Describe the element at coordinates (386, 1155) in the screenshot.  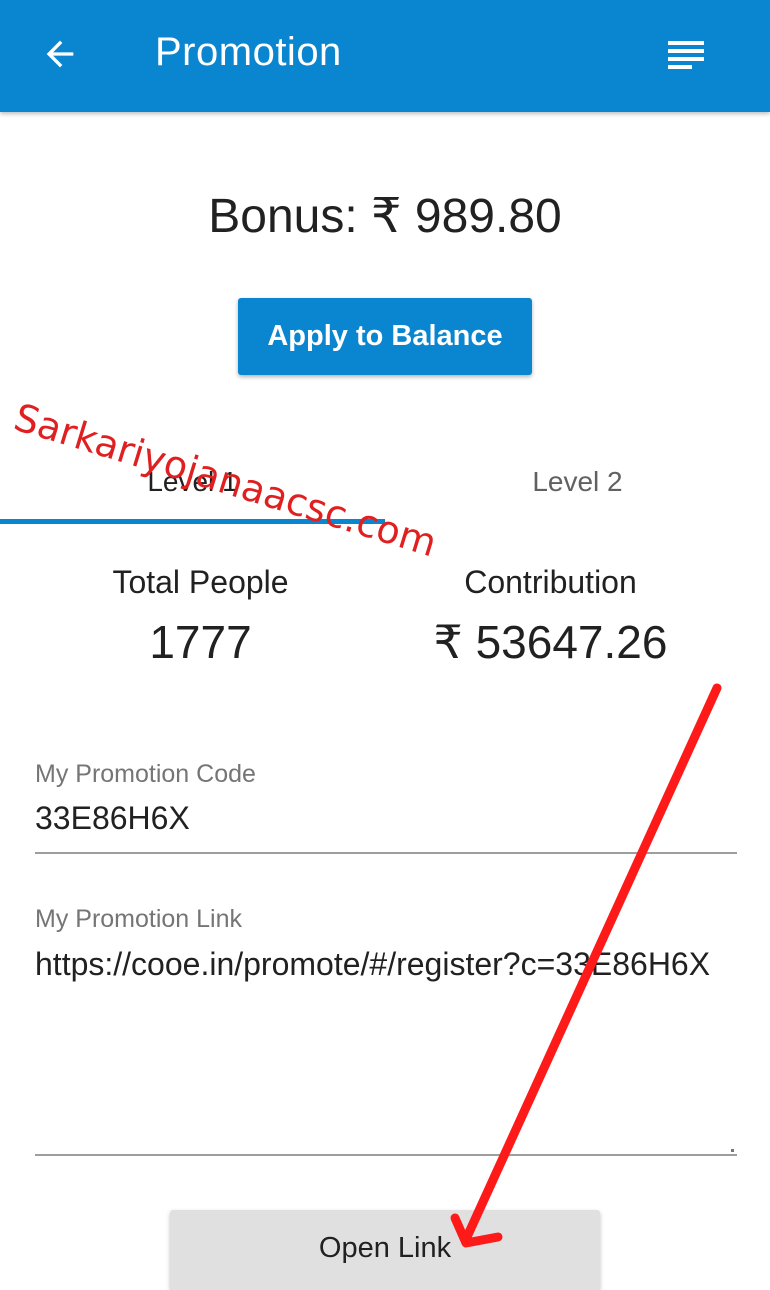
I see `promotion-link-underline` at that location.